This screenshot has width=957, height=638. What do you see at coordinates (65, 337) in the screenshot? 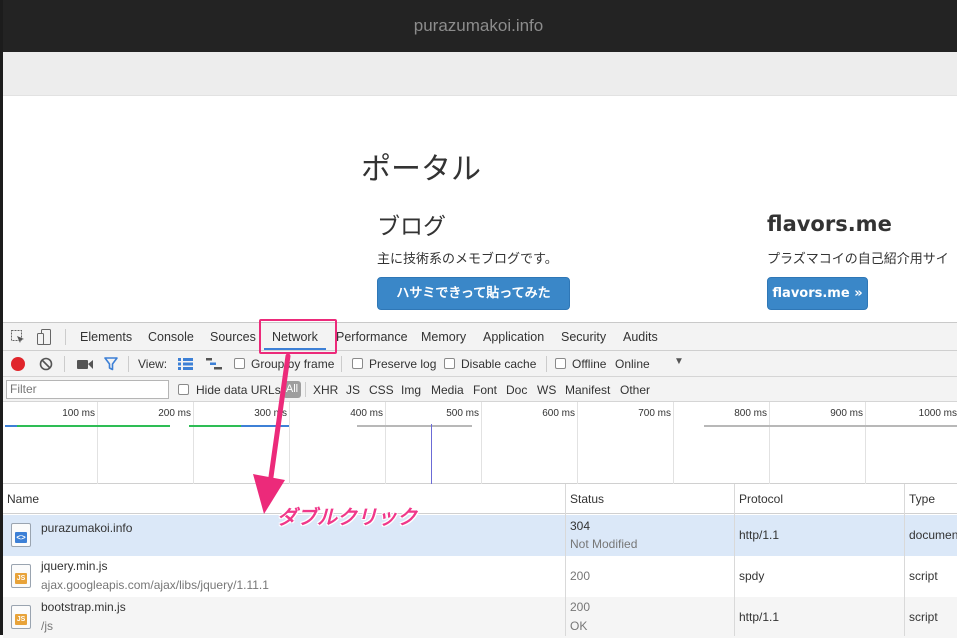
I see `tab-separator` at bounding box center [65, 337].